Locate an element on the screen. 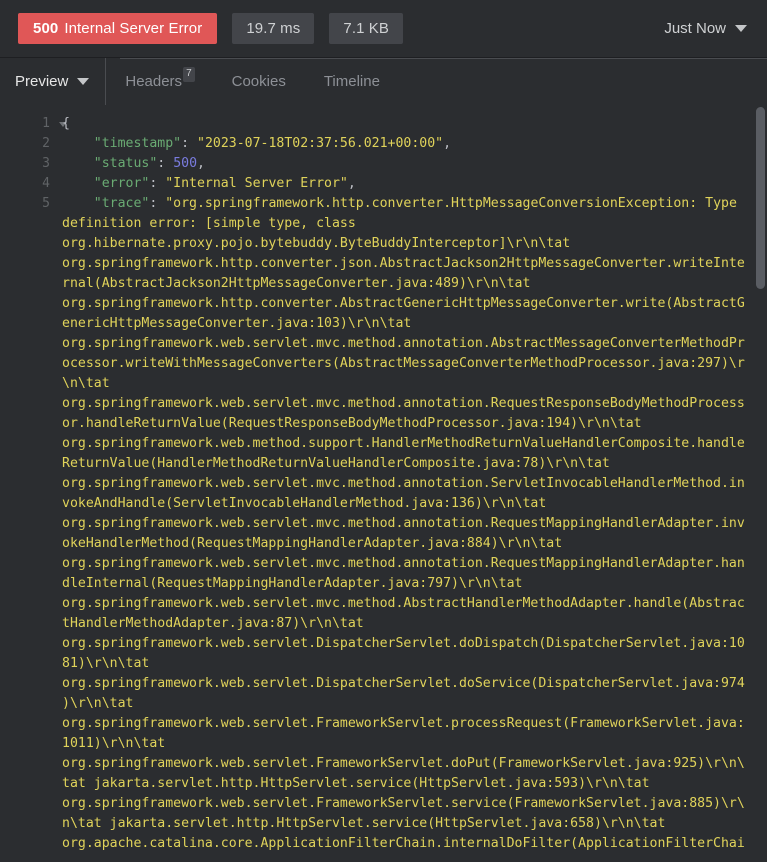 The width and height of the screenshot is (767, 862). timestamp-dropdown: Just Now is located at coordinates (708, 28).